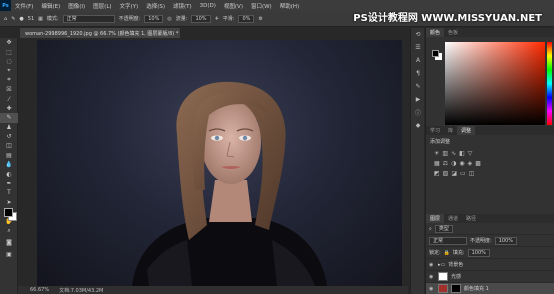 This screenshot has height=294, width=554. What do you see at coordinates (461, 163) in the screenshot?
I see `photo-filter-icon: ◉` at bounding box center [461, 163].